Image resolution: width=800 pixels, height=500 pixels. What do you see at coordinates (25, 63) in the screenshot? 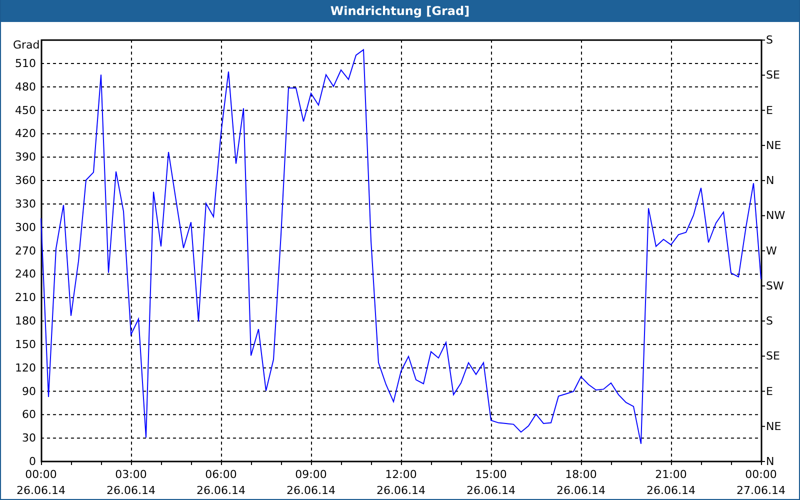
I see `y-axis-label: 510` at bounding box center [25, 63].